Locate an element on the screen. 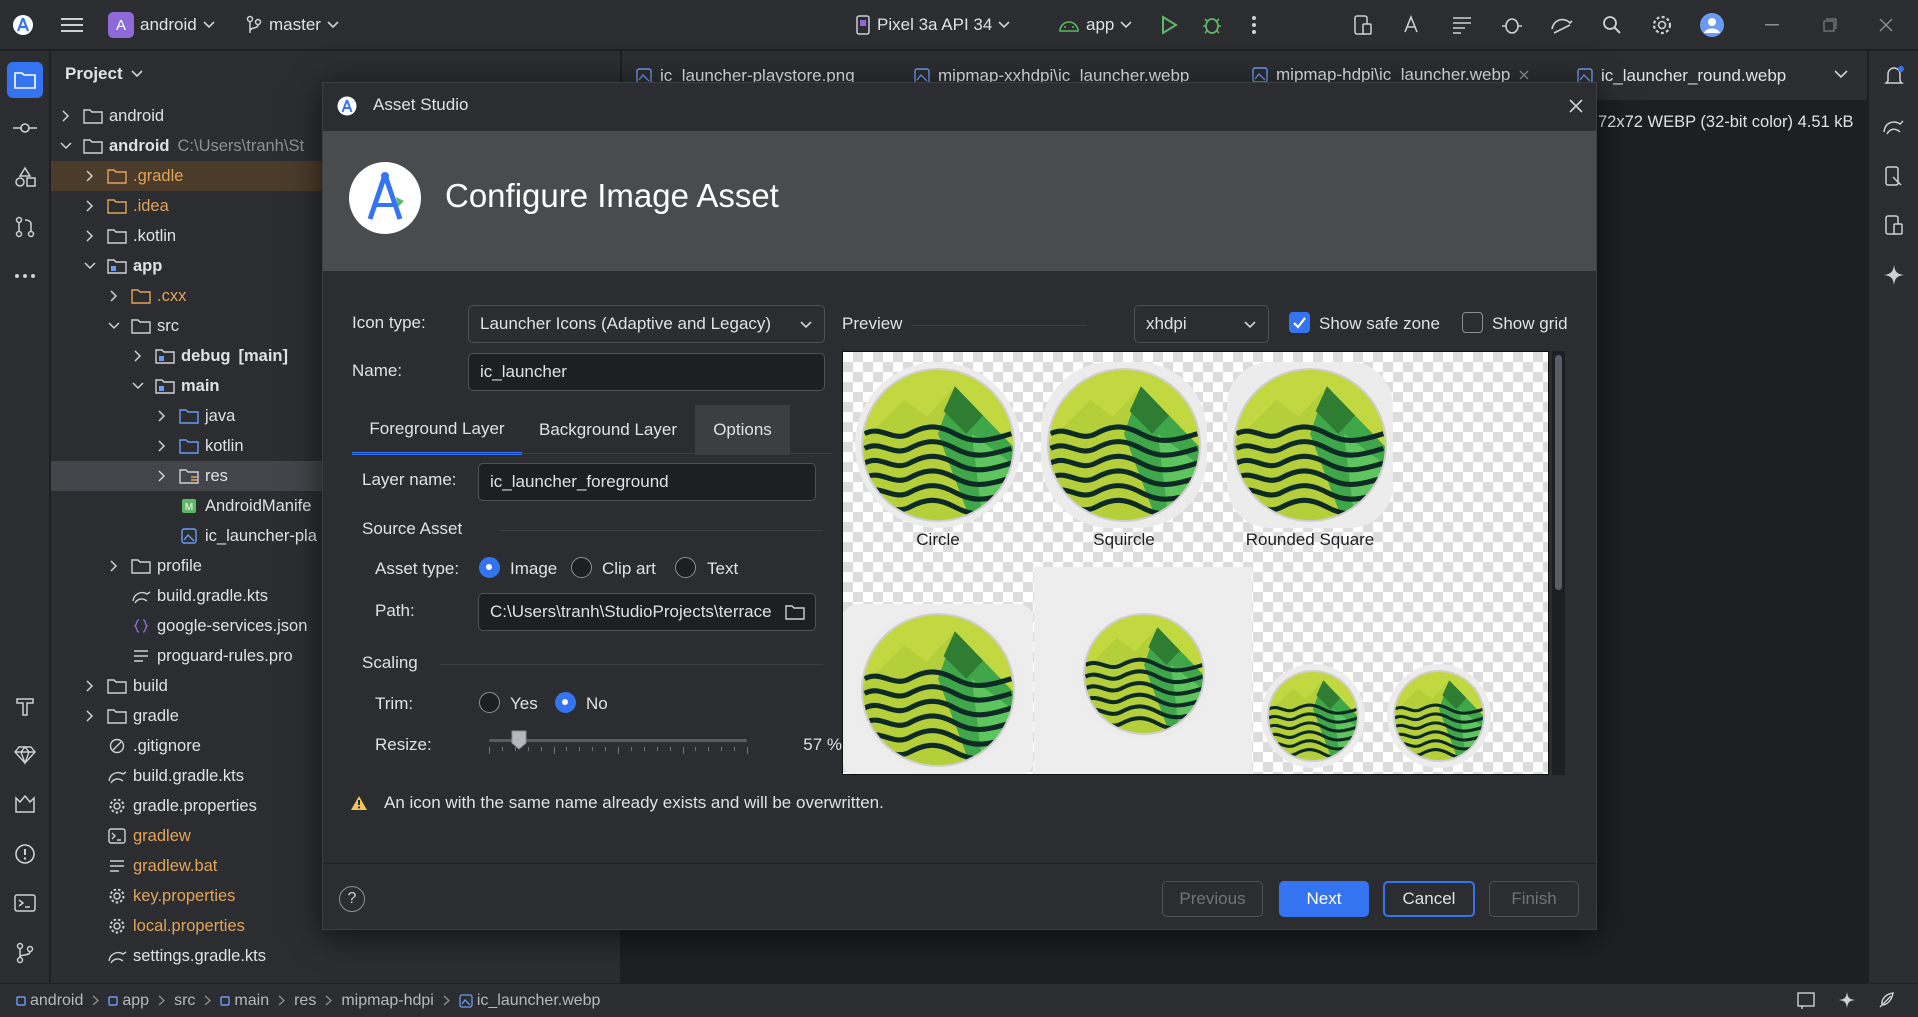 This screenshot has width=1918, height=1017. preview-scrollbar is located at coordinates (1558, 563).